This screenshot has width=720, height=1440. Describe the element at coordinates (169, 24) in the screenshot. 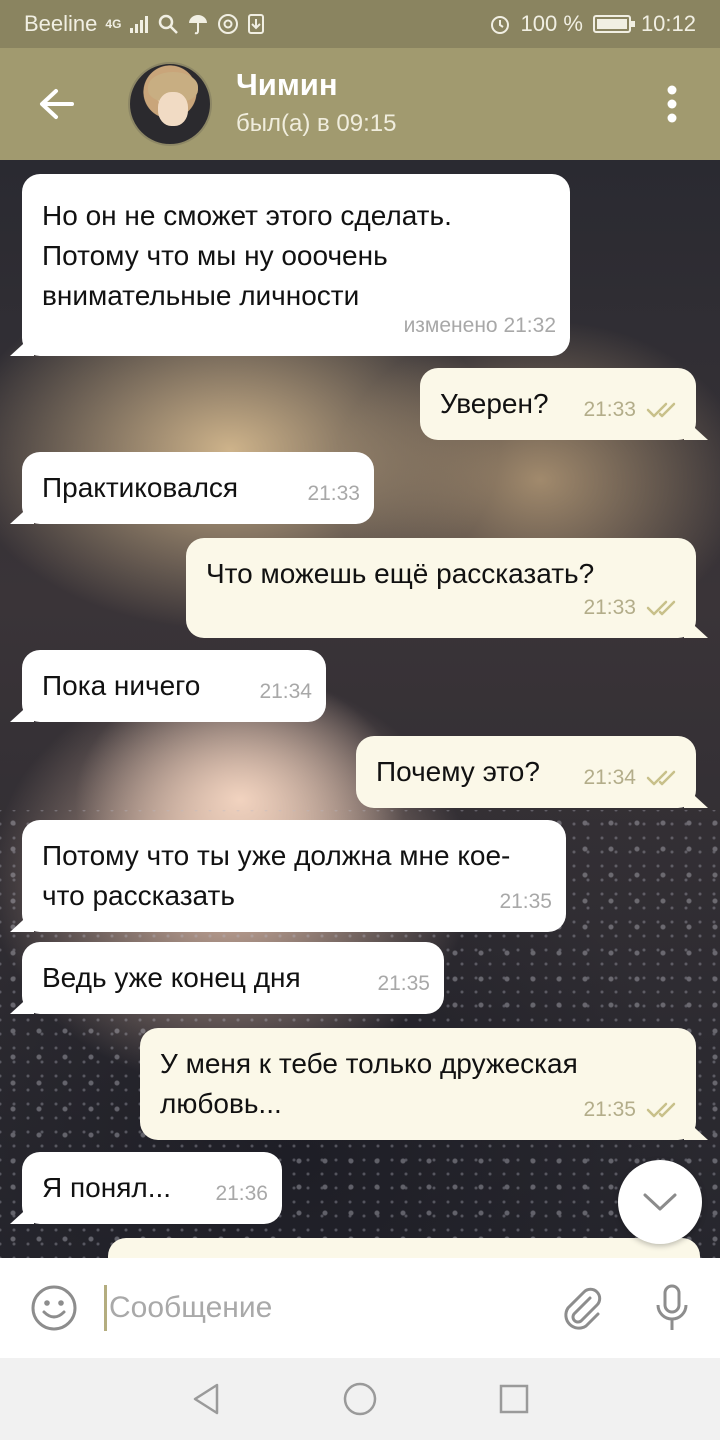

I see `search-icon` at that location.